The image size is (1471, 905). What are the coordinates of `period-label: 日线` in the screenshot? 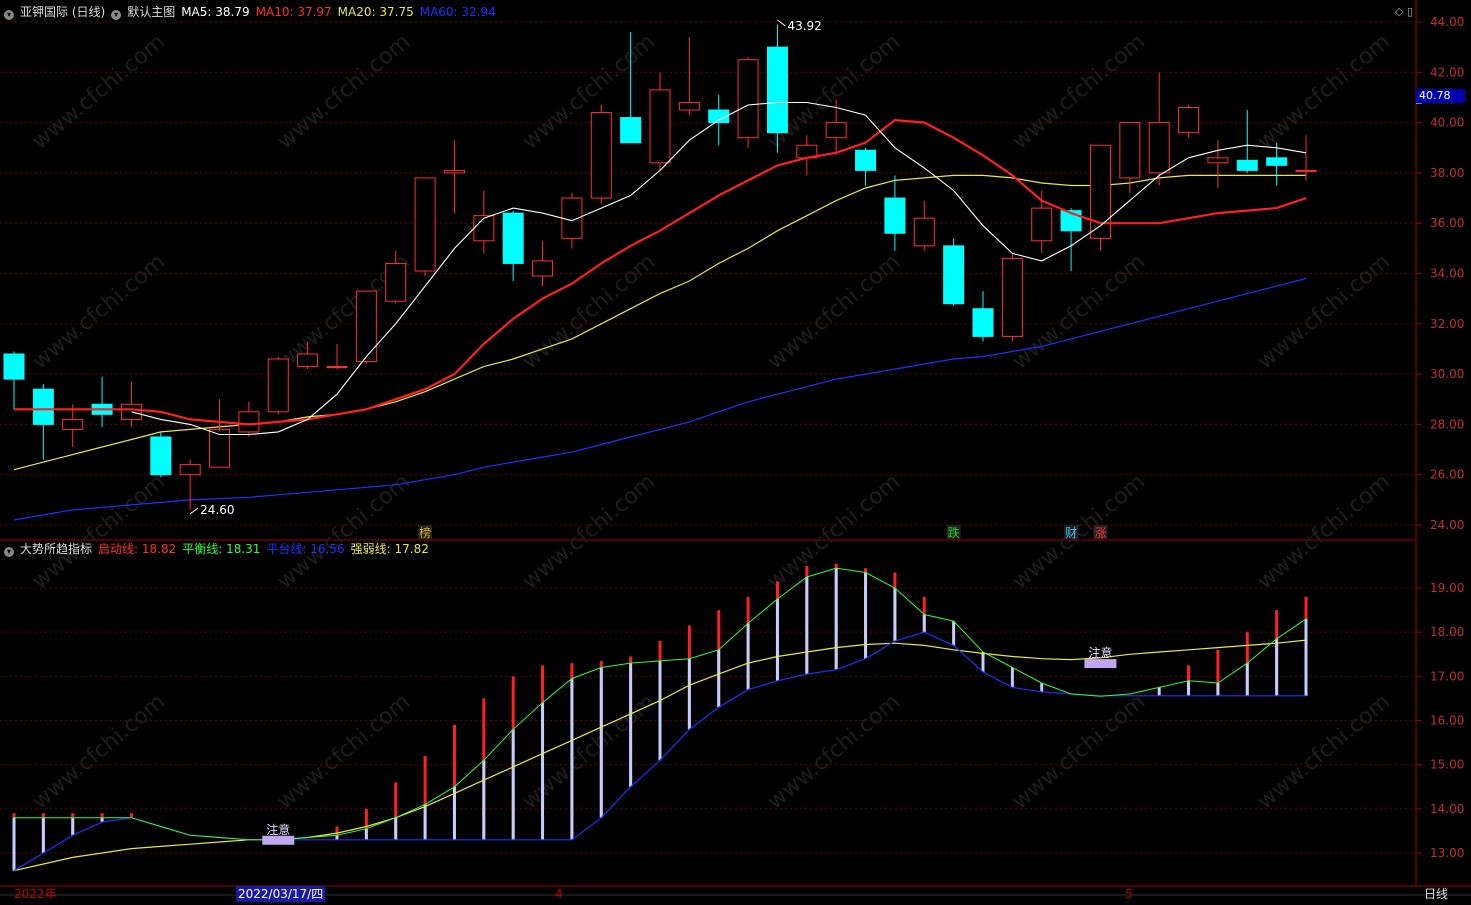 It's located at (1436, 894).